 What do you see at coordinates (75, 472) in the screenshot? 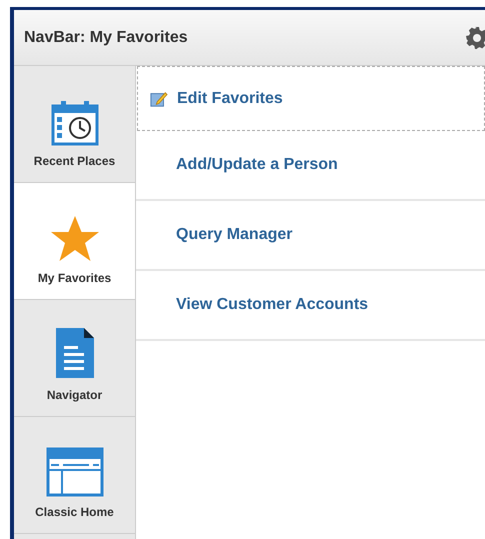
I see `window-icon` at bounding box center [75, 472].